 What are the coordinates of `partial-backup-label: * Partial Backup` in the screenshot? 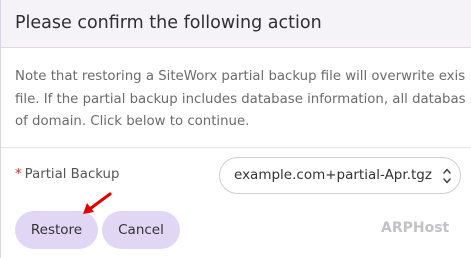 It's located at (67, 174).